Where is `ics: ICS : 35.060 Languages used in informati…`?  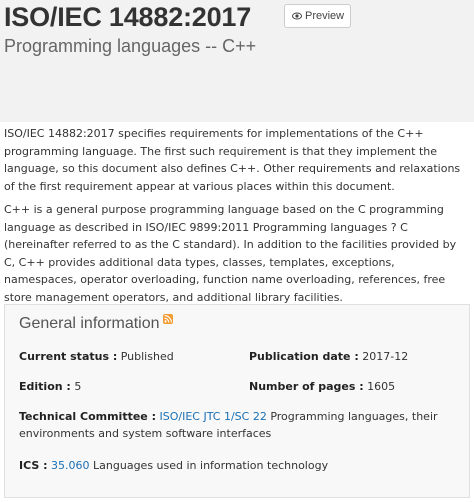 ics: ICS : 35.060 Languages used in informati… is located at coordinates (239, 465).